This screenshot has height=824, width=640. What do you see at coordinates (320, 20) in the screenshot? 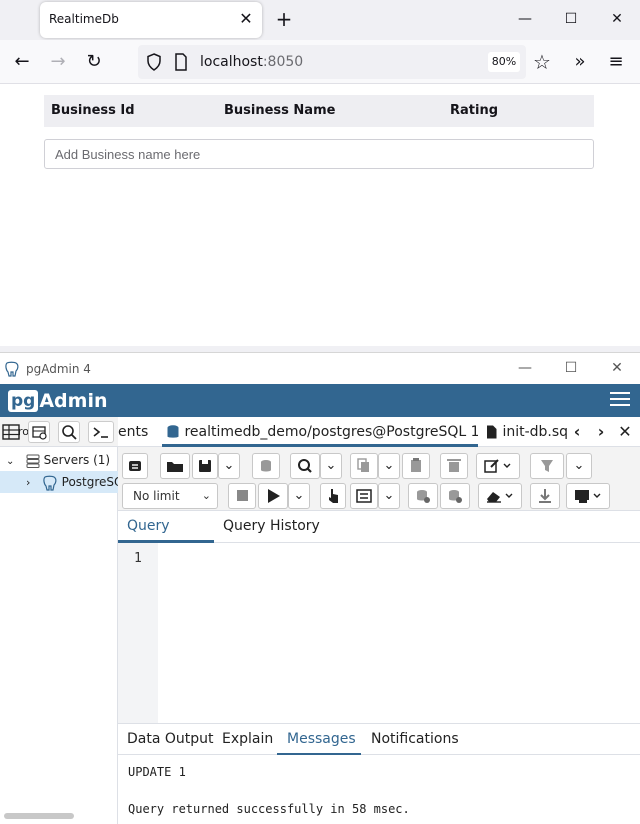
I see `tab-strip: RealtimeDb ✕ + — ☐ ✕` at bounding box center [320, 20].